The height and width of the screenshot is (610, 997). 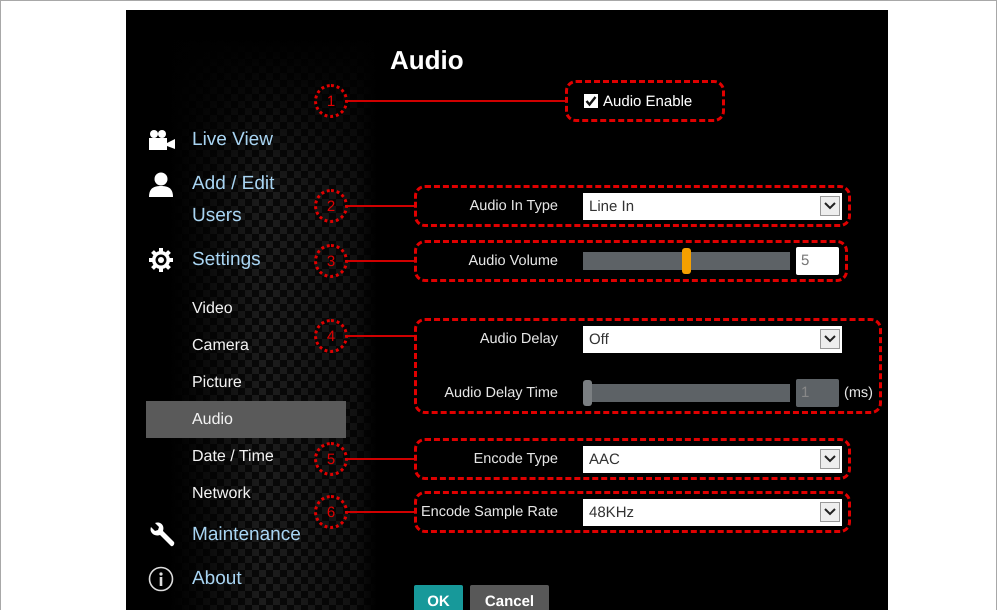 What do you see at coordinates (254, 200) in the screenshot?
I see `nav-label: Add / Edit Users` at bounding box center [254, 200].